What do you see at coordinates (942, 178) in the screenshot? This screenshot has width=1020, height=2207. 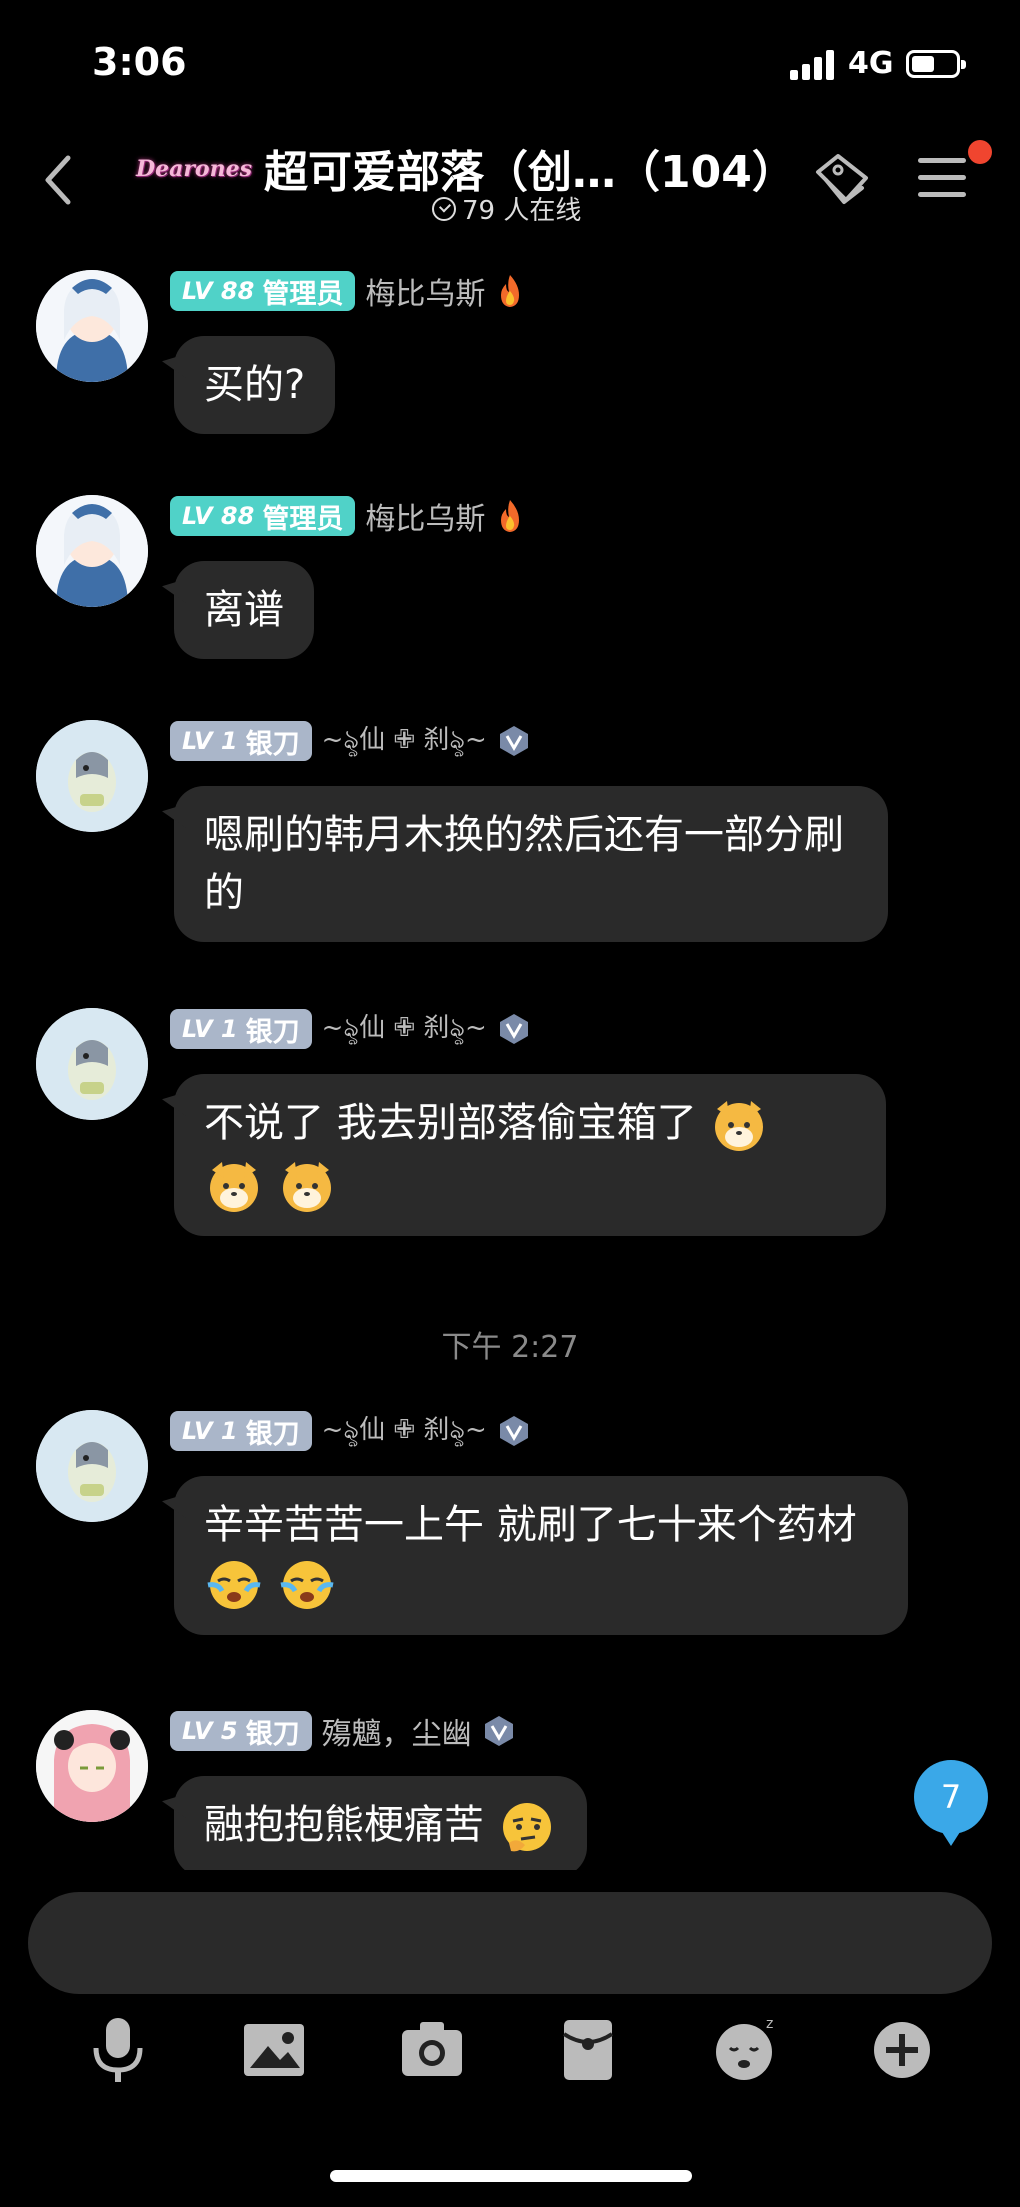 I see `menu-icon` at bounding box center [942, 178].